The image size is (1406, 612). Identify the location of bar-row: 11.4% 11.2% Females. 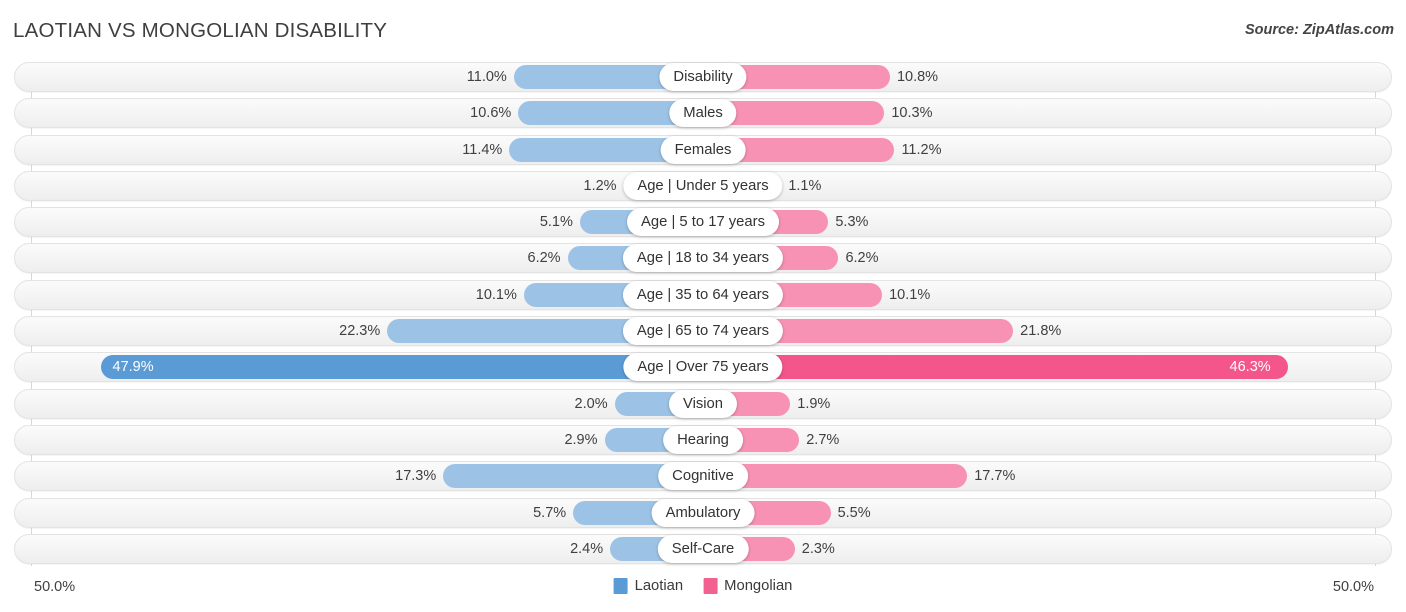
(703, 149).